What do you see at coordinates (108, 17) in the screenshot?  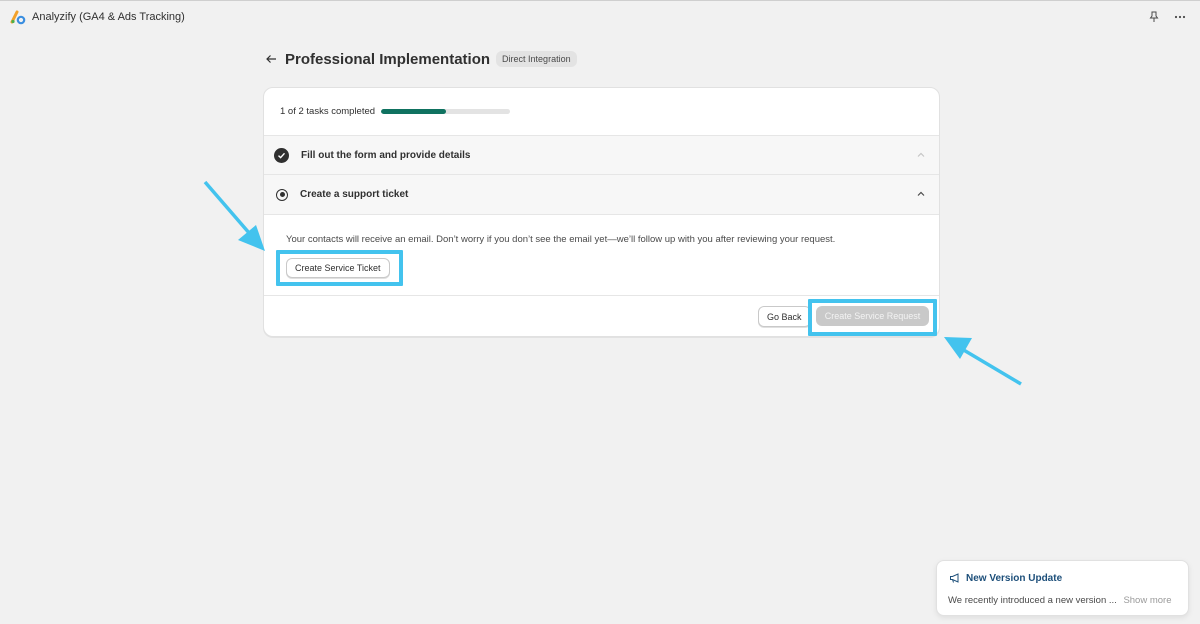 I see `app-title: Analyzify (GA4 & Ads Tracking)` at bounding box center [108, 17].